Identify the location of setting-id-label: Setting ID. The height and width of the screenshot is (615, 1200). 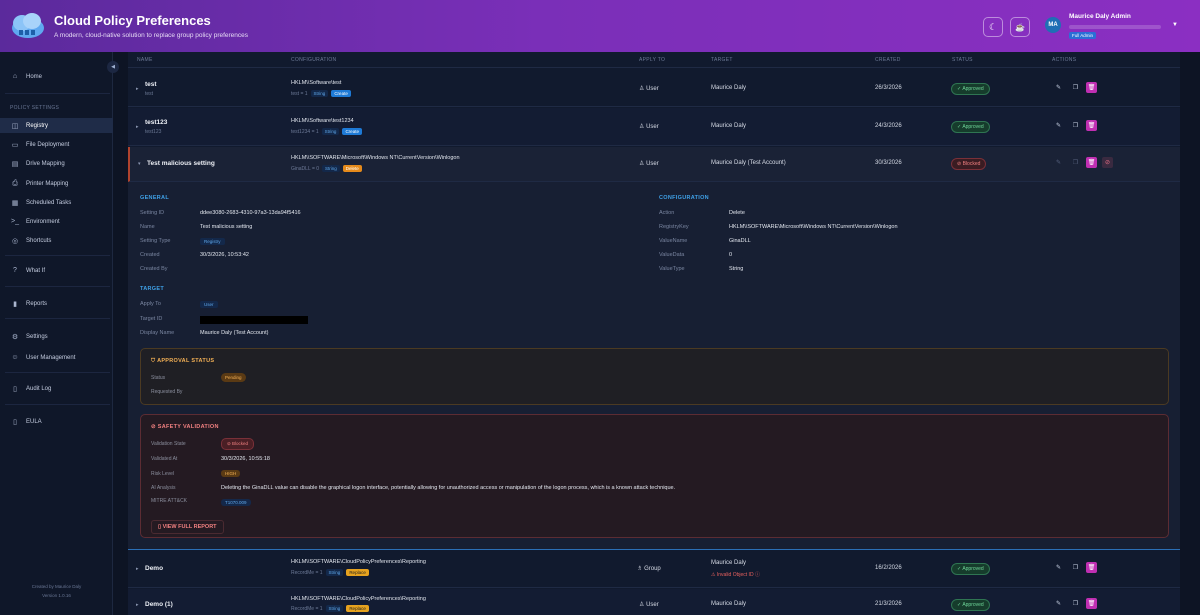
(152, 213).